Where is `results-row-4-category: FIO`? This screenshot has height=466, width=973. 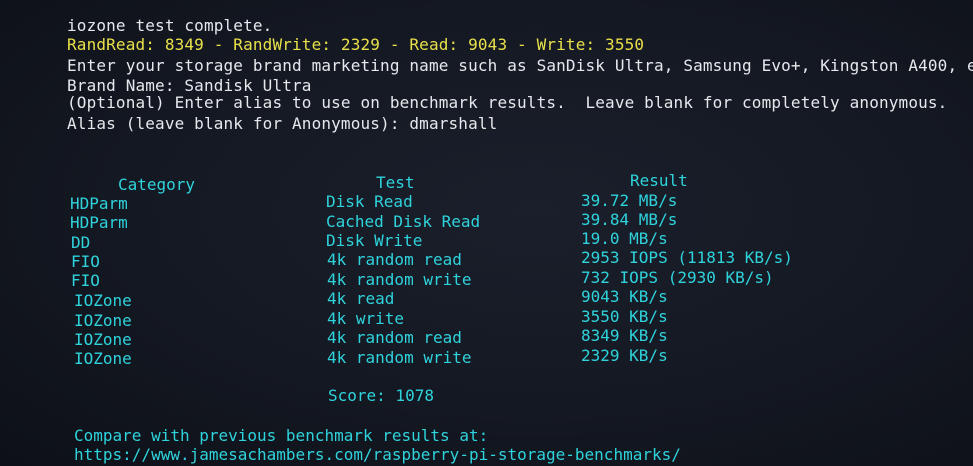 results-row-4-category: FIO is located at coordinates (85, 261).